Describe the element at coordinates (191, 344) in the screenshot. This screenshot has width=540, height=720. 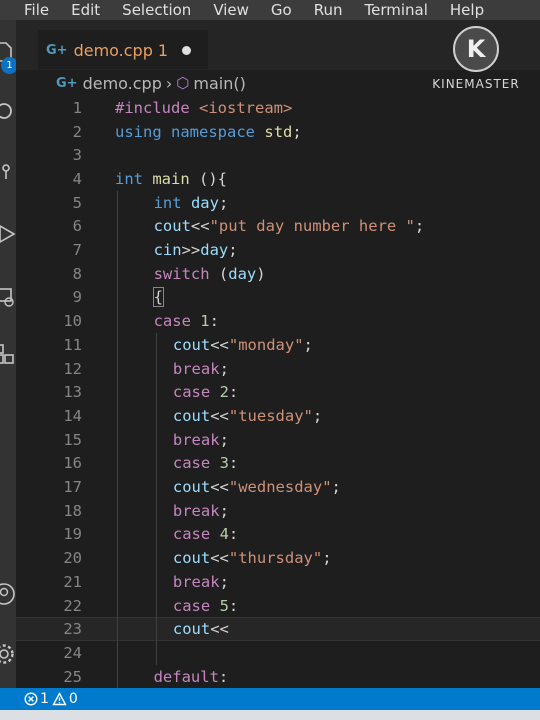
I see `code-token: cout` at that location.